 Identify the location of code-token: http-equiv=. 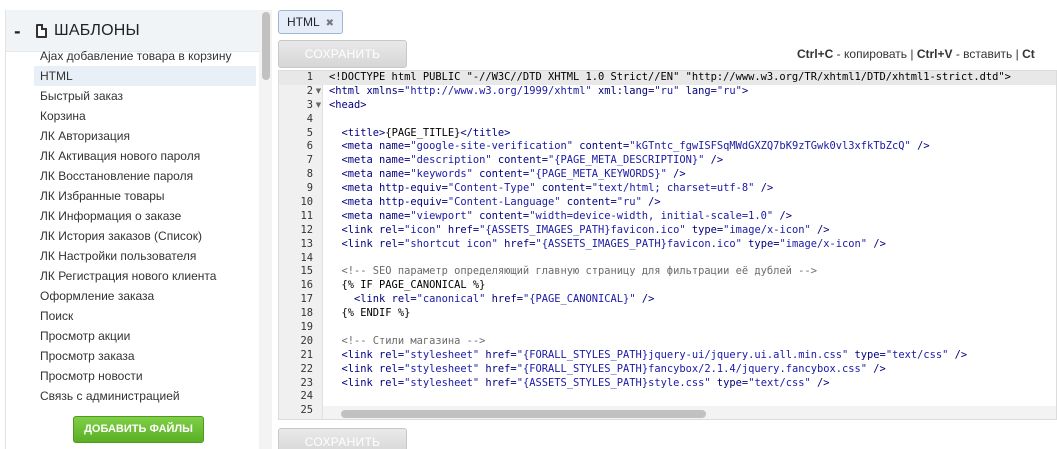
(413, 202).